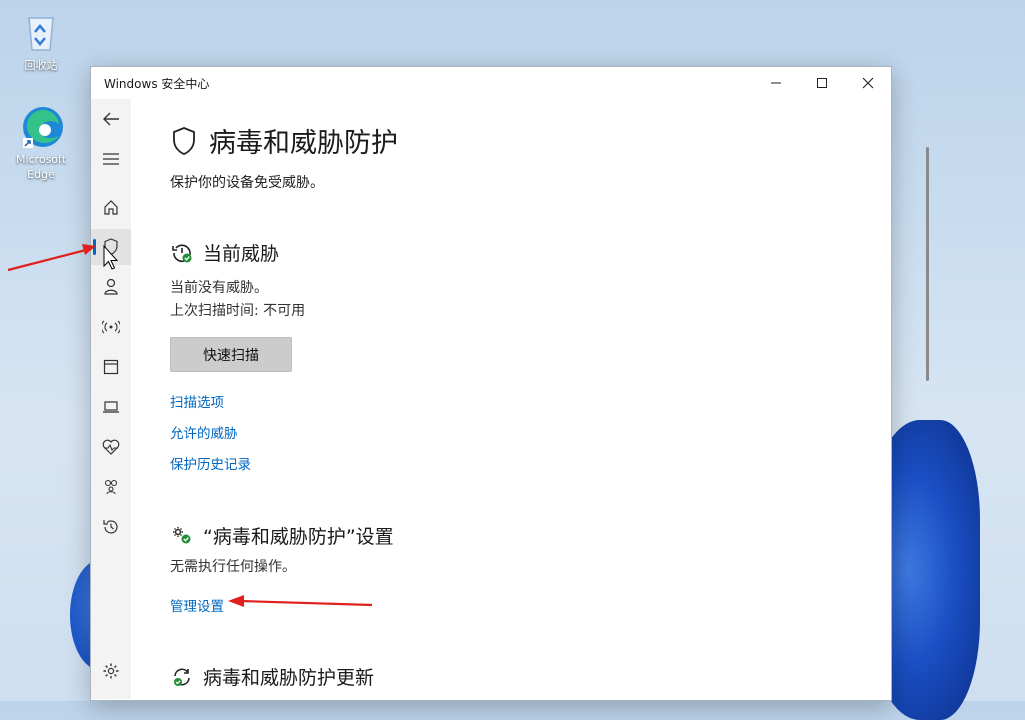  What do you see at coordinates (298, 537) in the screenshot?
I see `protection-settings-text: “病毒和威胁防护”设置` at bounding box center [298, 537].